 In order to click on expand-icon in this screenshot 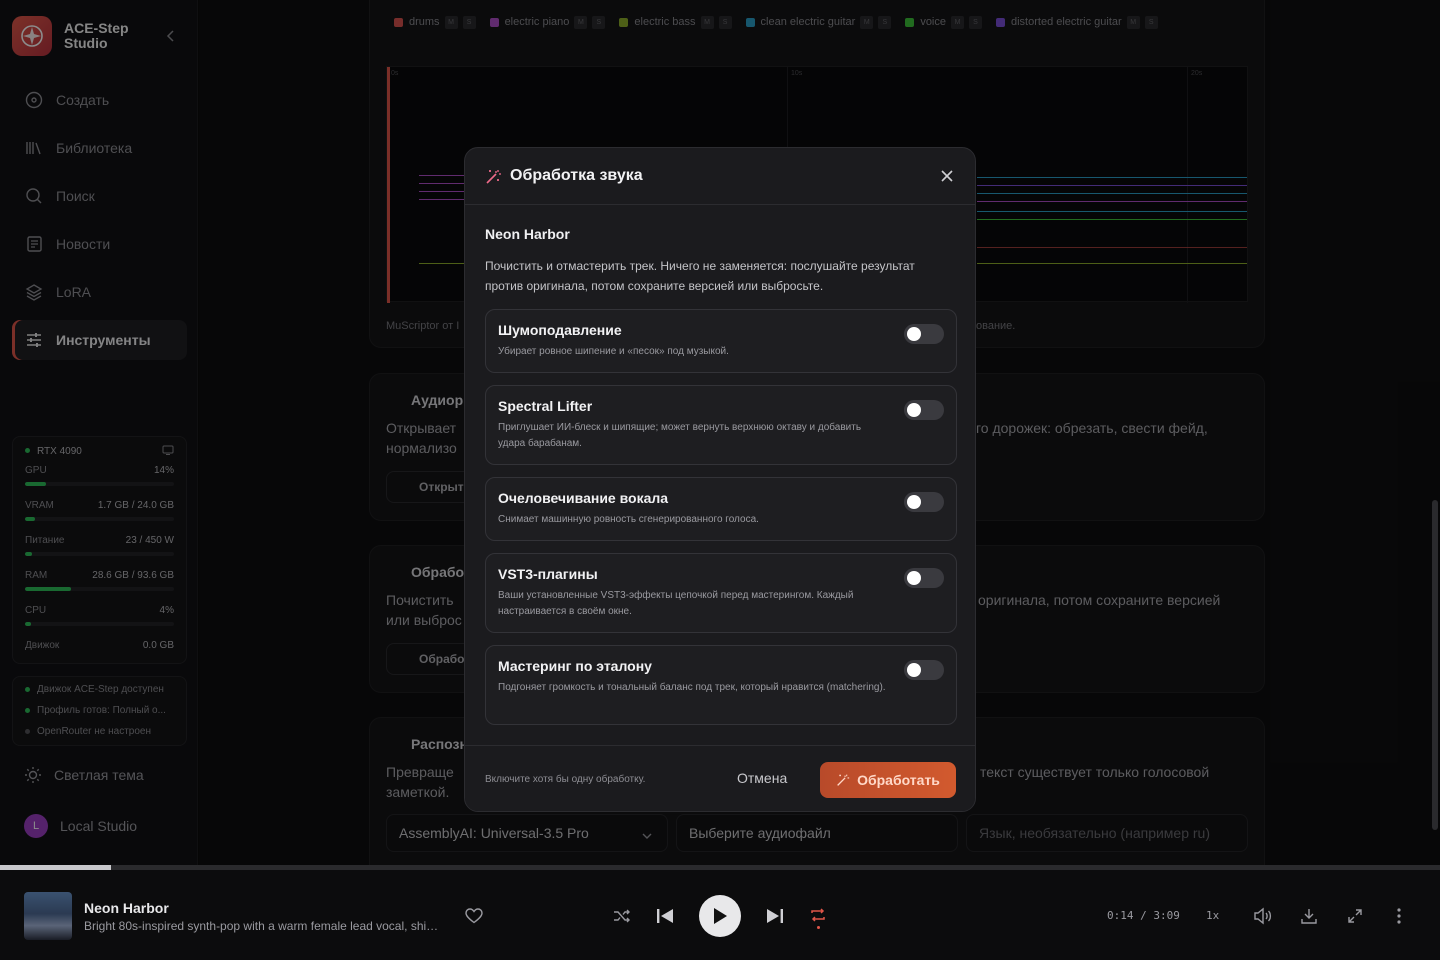, I will do `click(1355, 916)`.